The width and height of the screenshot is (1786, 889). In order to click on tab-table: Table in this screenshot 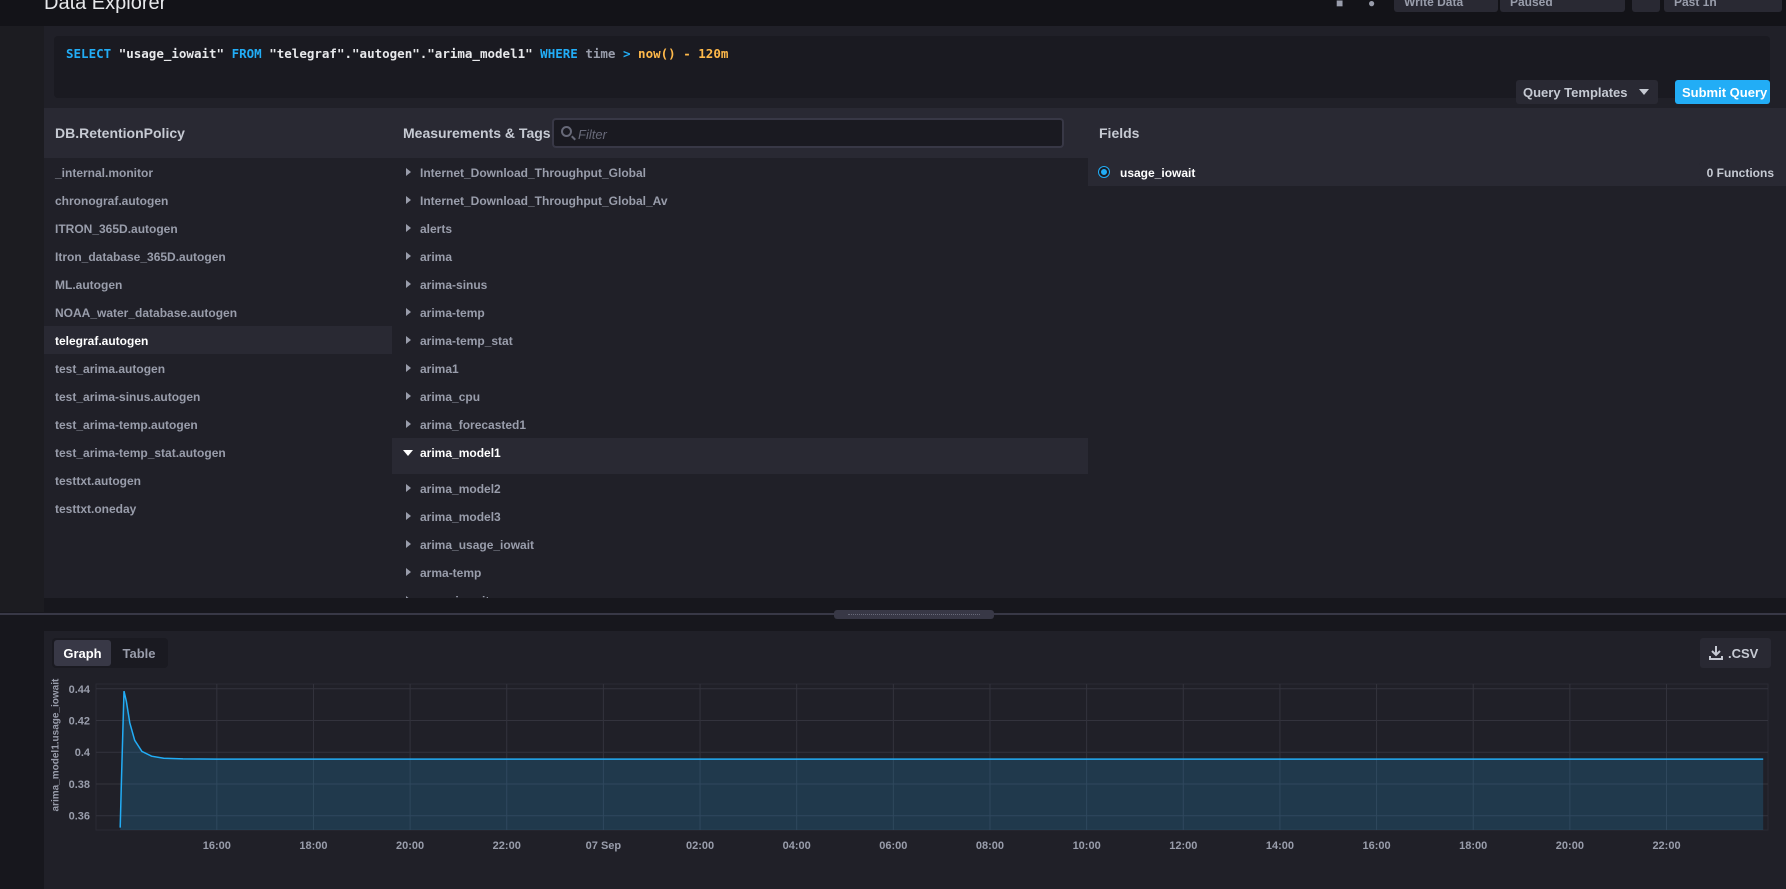, I will do `click(139, 653)`.